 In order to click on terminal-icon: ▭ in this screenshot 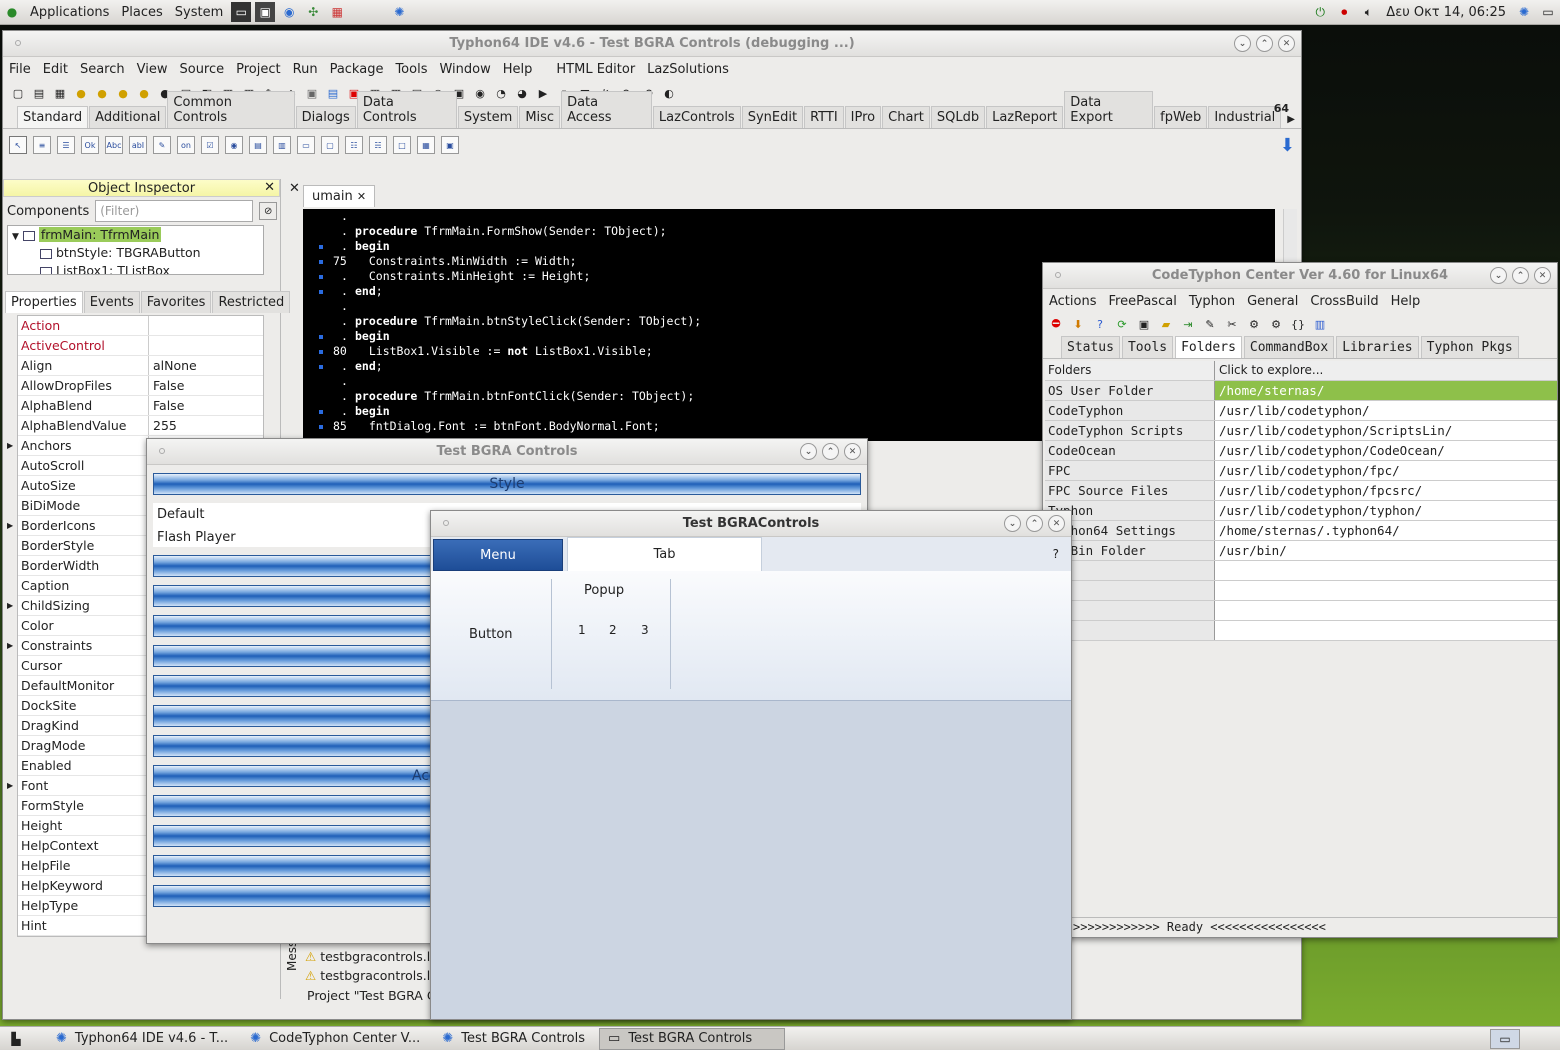, I will do `click(241, 12)`.